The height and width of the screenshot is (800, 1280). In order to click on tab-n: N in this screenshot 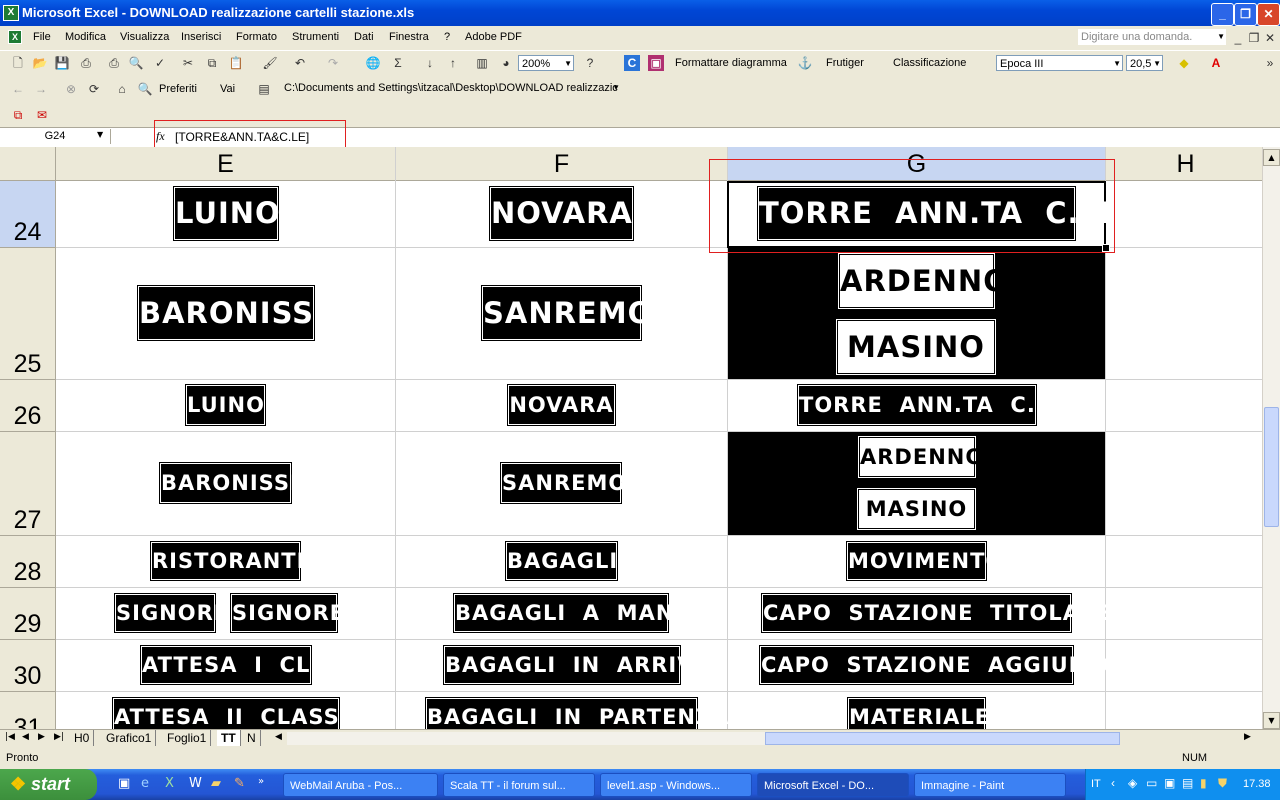, I will do `click(252, 738)`.